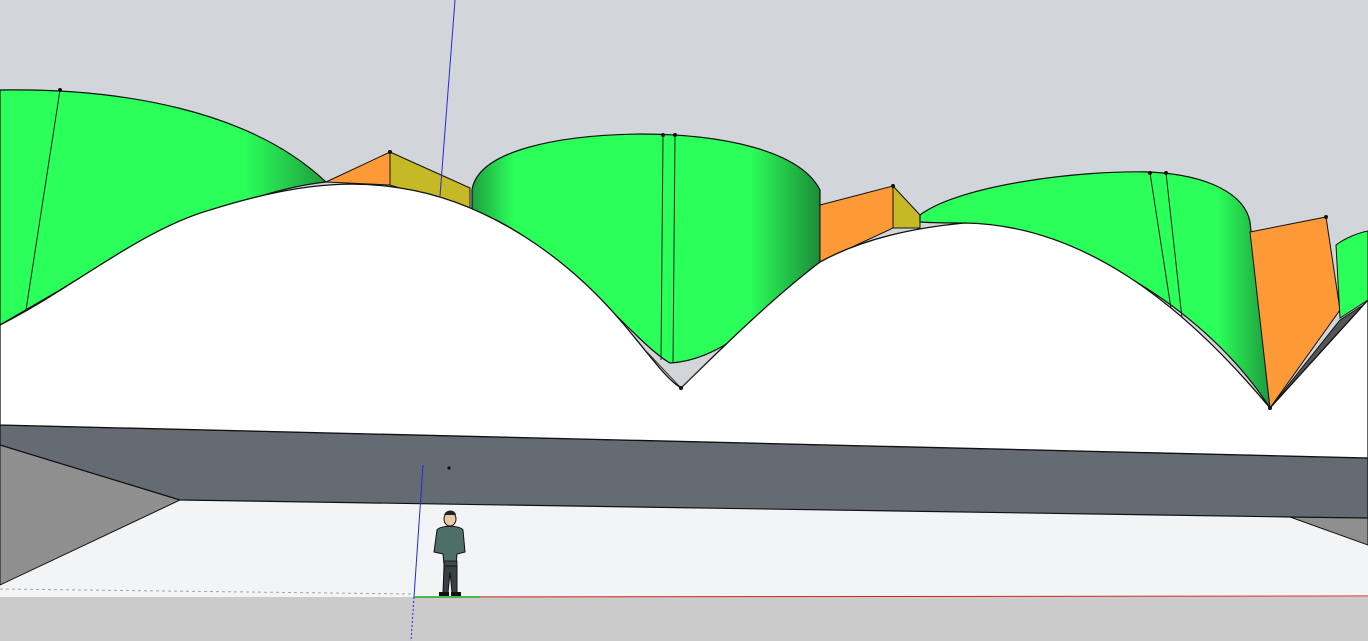  What do you see at coordinates (684, 619) in the screenshot?
I see `ground-plane` at bounding box center [684, 619].